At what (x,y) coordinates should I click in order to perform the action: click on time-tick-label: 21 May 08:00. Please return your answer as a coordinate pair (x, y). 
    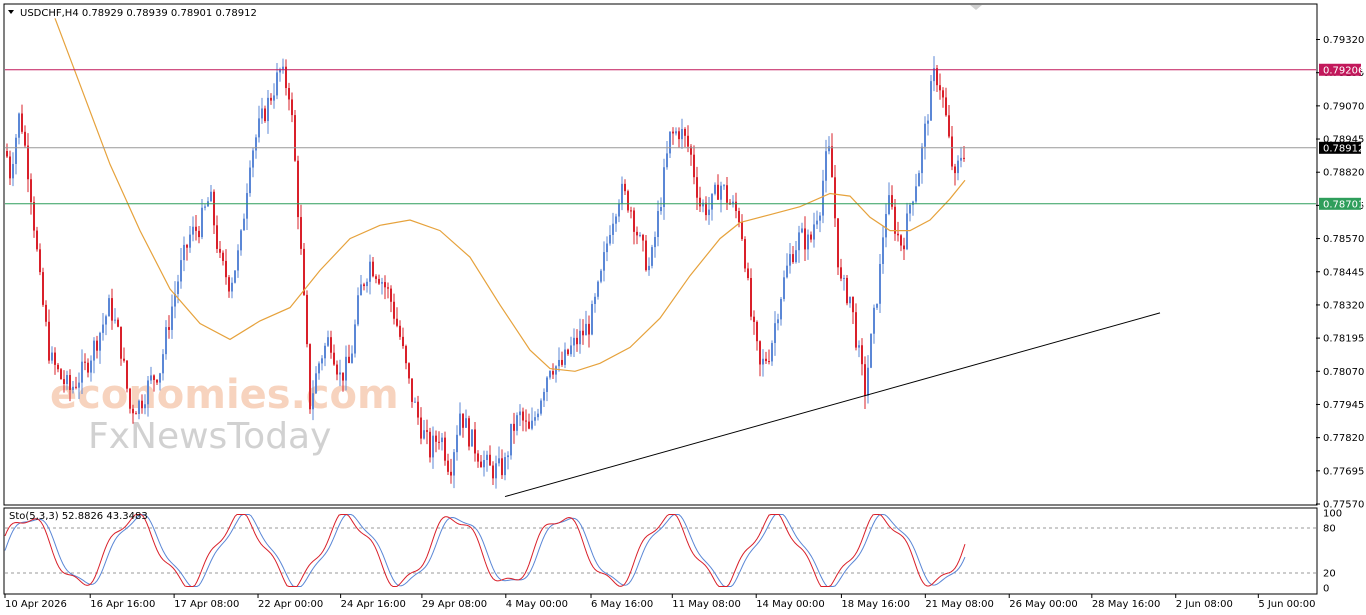
    Looking at the image, I should click on (959, 604).